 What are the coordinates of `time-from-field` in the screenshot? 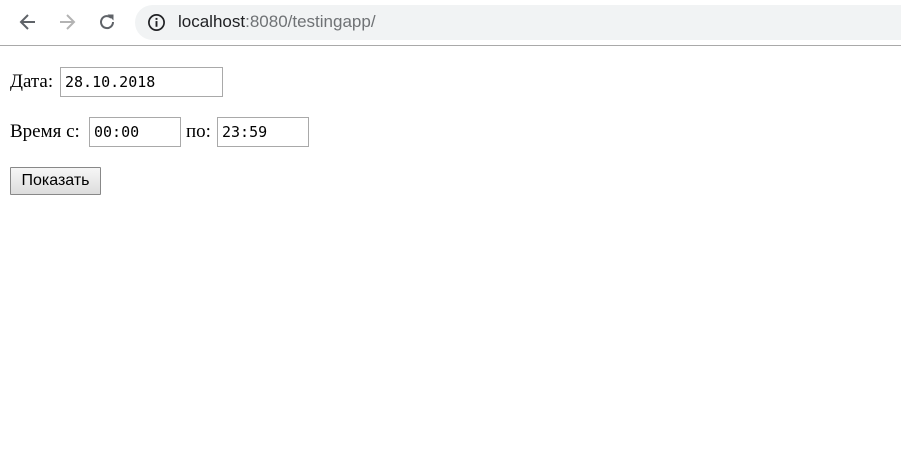 It's located at (135, 132).